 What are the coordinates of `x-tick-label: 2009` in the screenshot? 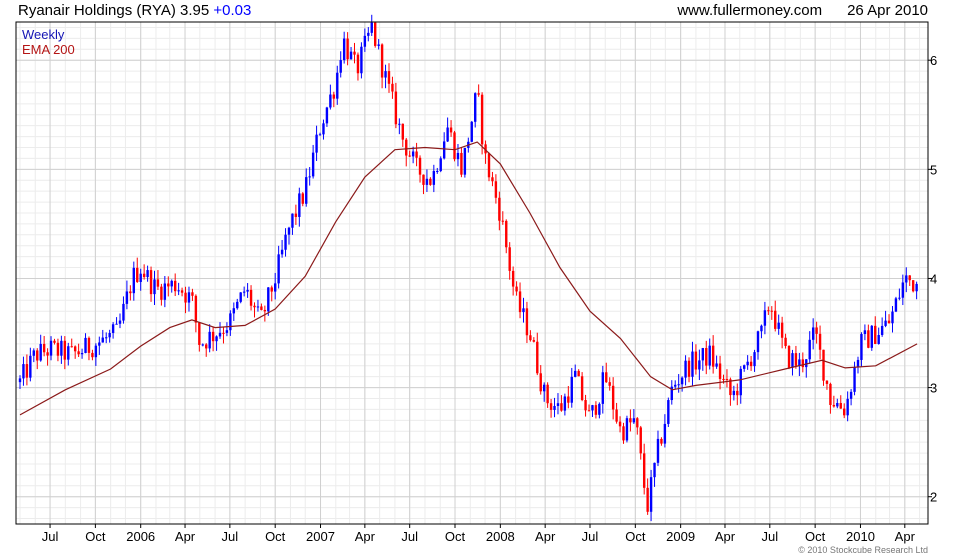 It's located at (680, 536).